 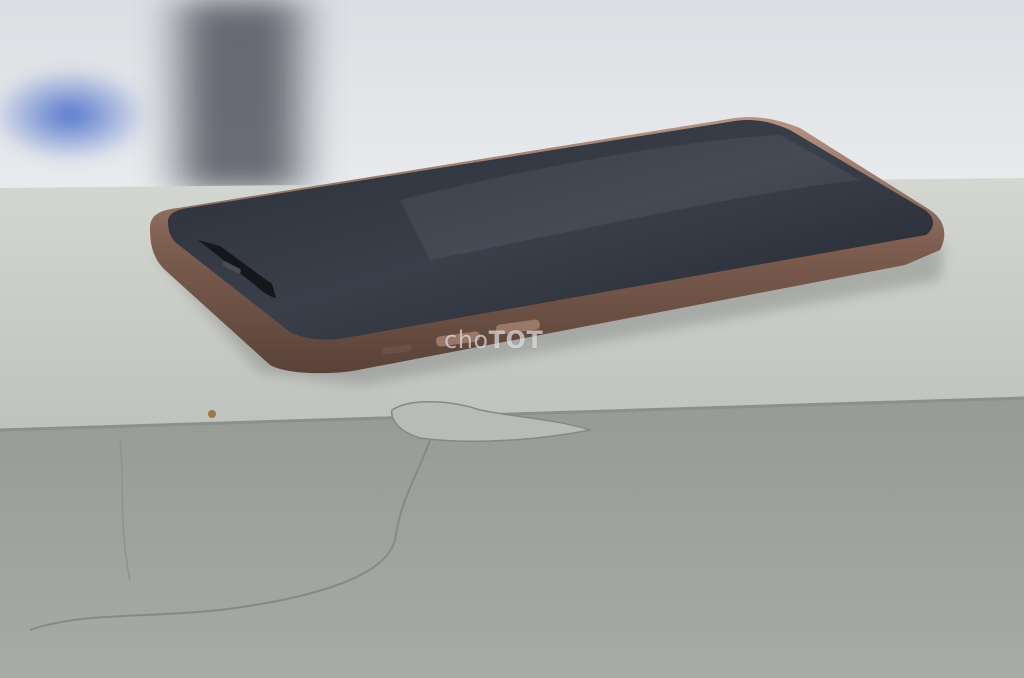 I want to click on debris, so click(x=212, y=414).